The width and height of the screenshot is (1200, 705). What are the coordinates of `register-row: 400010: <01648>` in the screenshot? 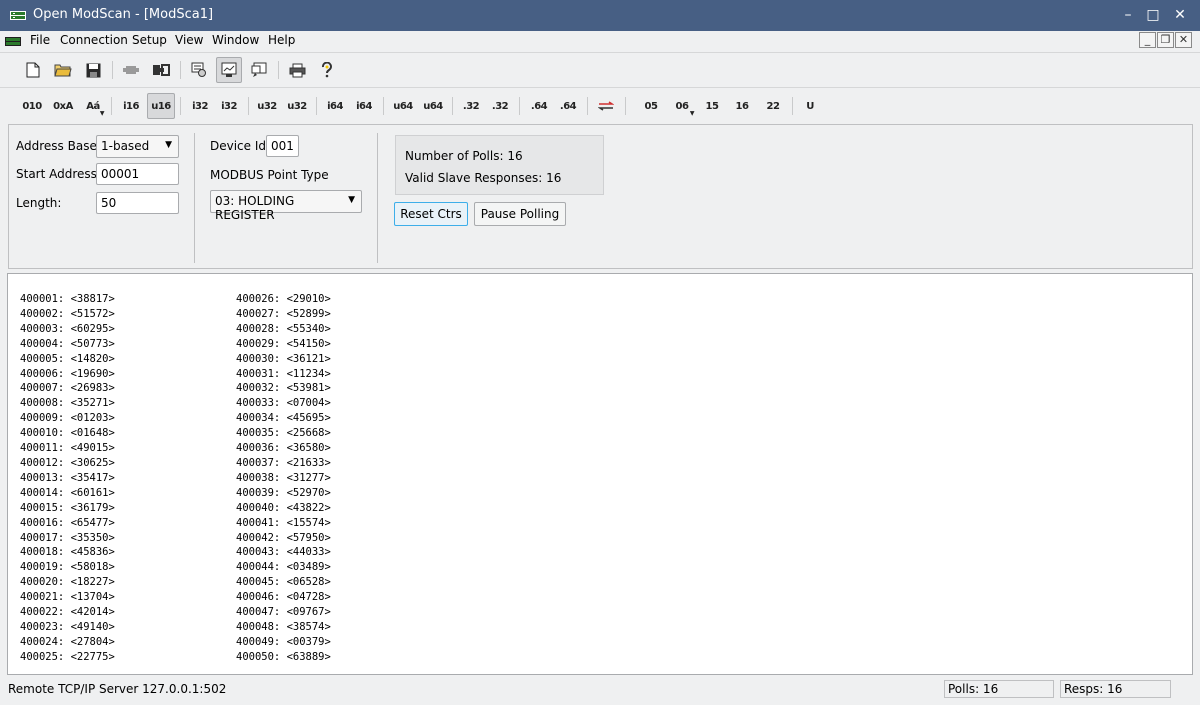 It's located at (67, 433).